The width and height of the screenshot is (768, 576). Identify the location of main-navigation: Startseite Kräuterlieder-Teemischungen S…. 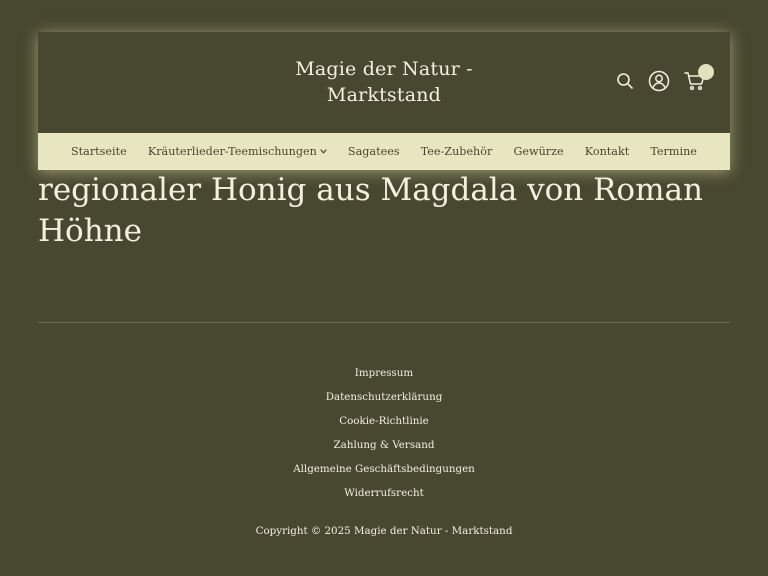
(384, 151).